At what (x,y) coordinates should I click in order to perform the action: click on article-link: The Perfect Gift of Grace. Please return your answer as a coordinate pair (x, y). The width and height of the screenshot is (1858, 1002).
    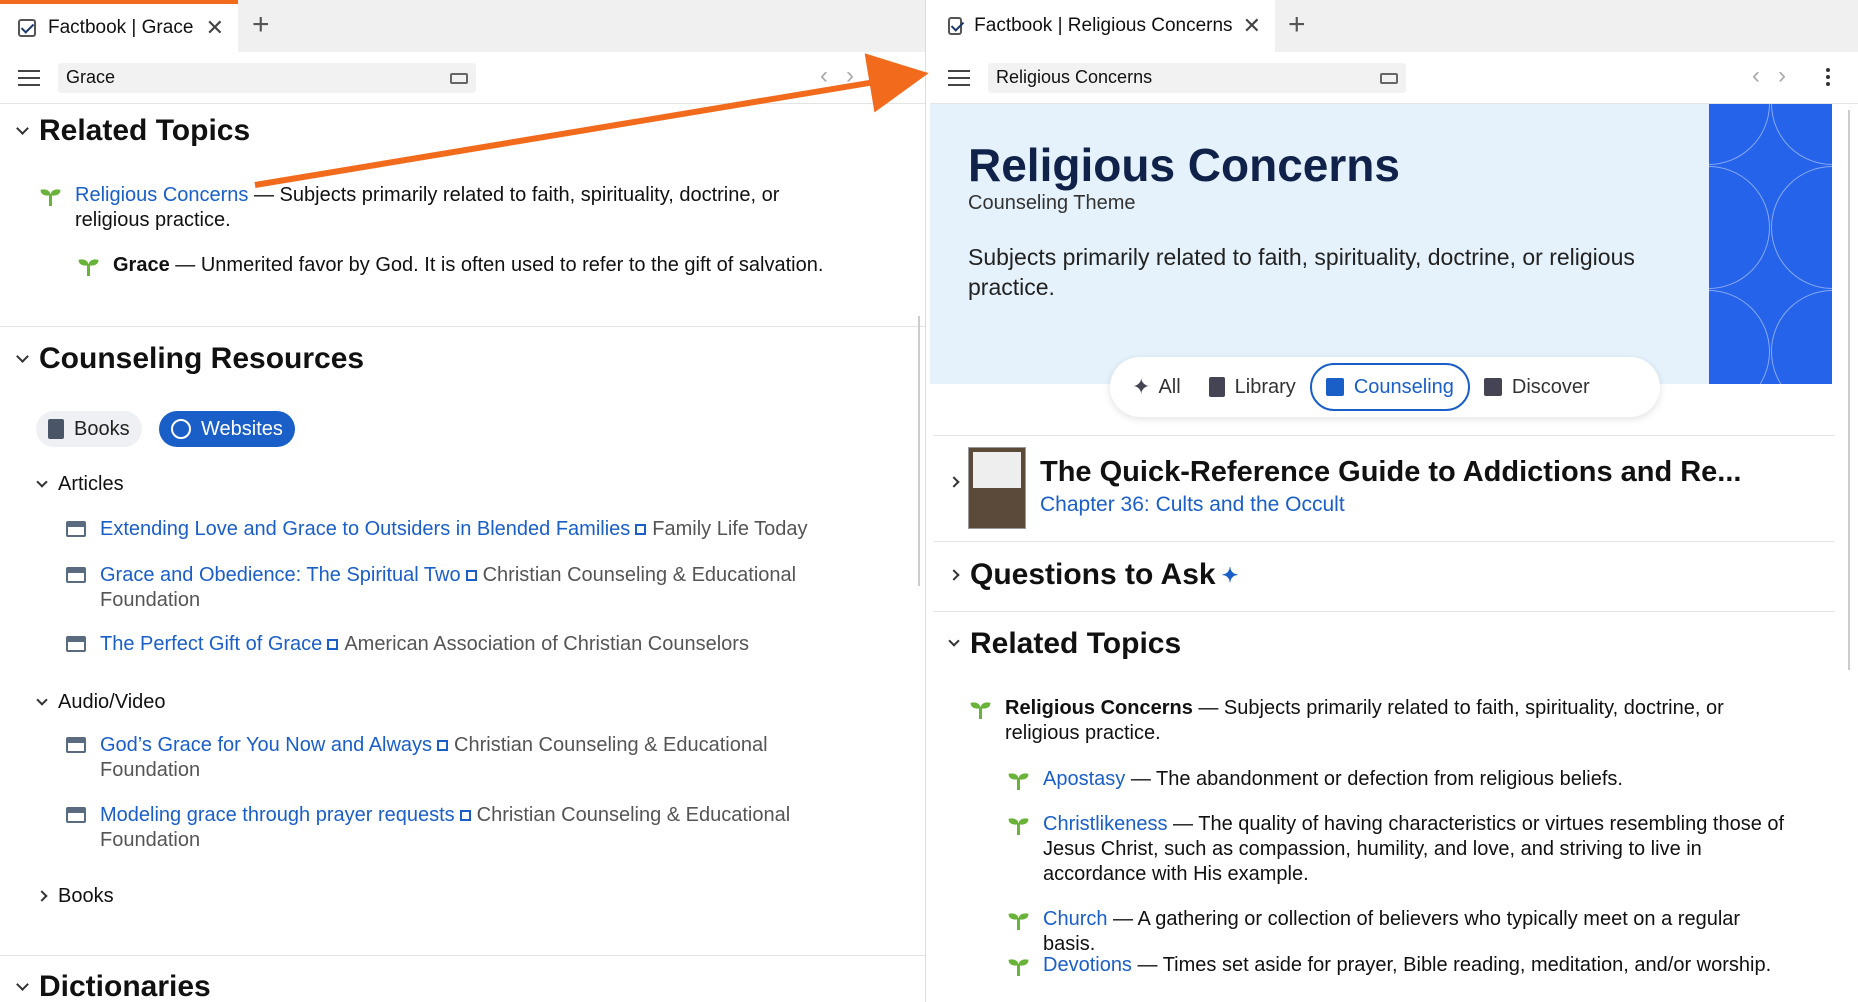
    Looking at the image, I should click on (211, 644).